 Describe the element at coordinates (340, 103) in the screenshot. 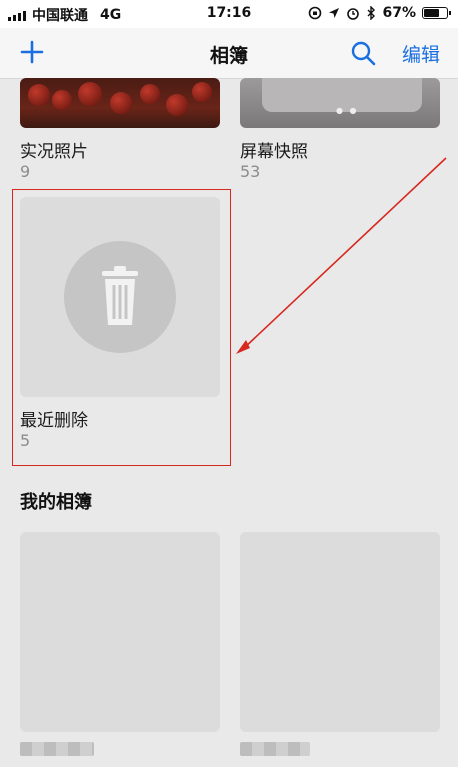

I see `album-thumb-screenshots: ● ●` at that location.